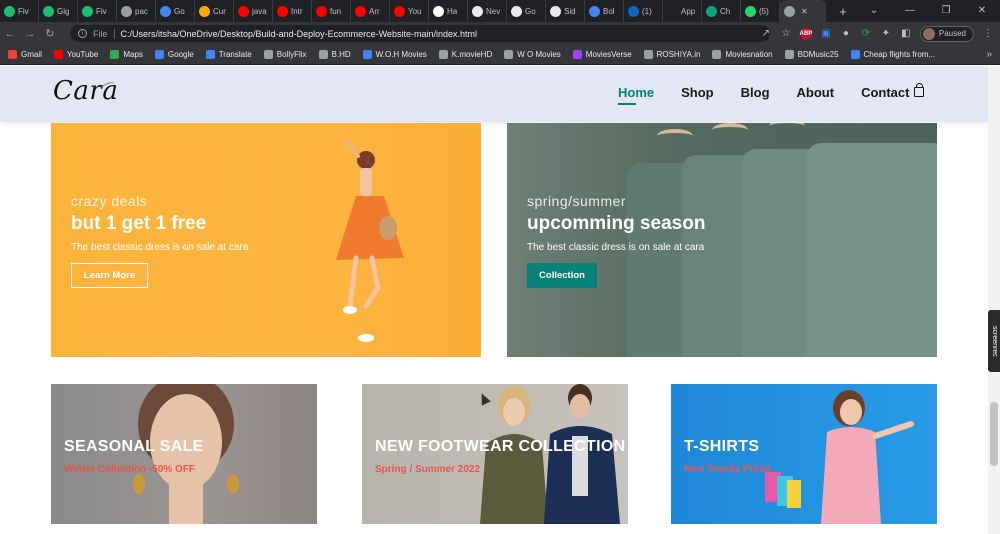  Describe the element at coordinates (749, 54) in the screenshot. I see `bookmark-label: Moviesnation` at that location.